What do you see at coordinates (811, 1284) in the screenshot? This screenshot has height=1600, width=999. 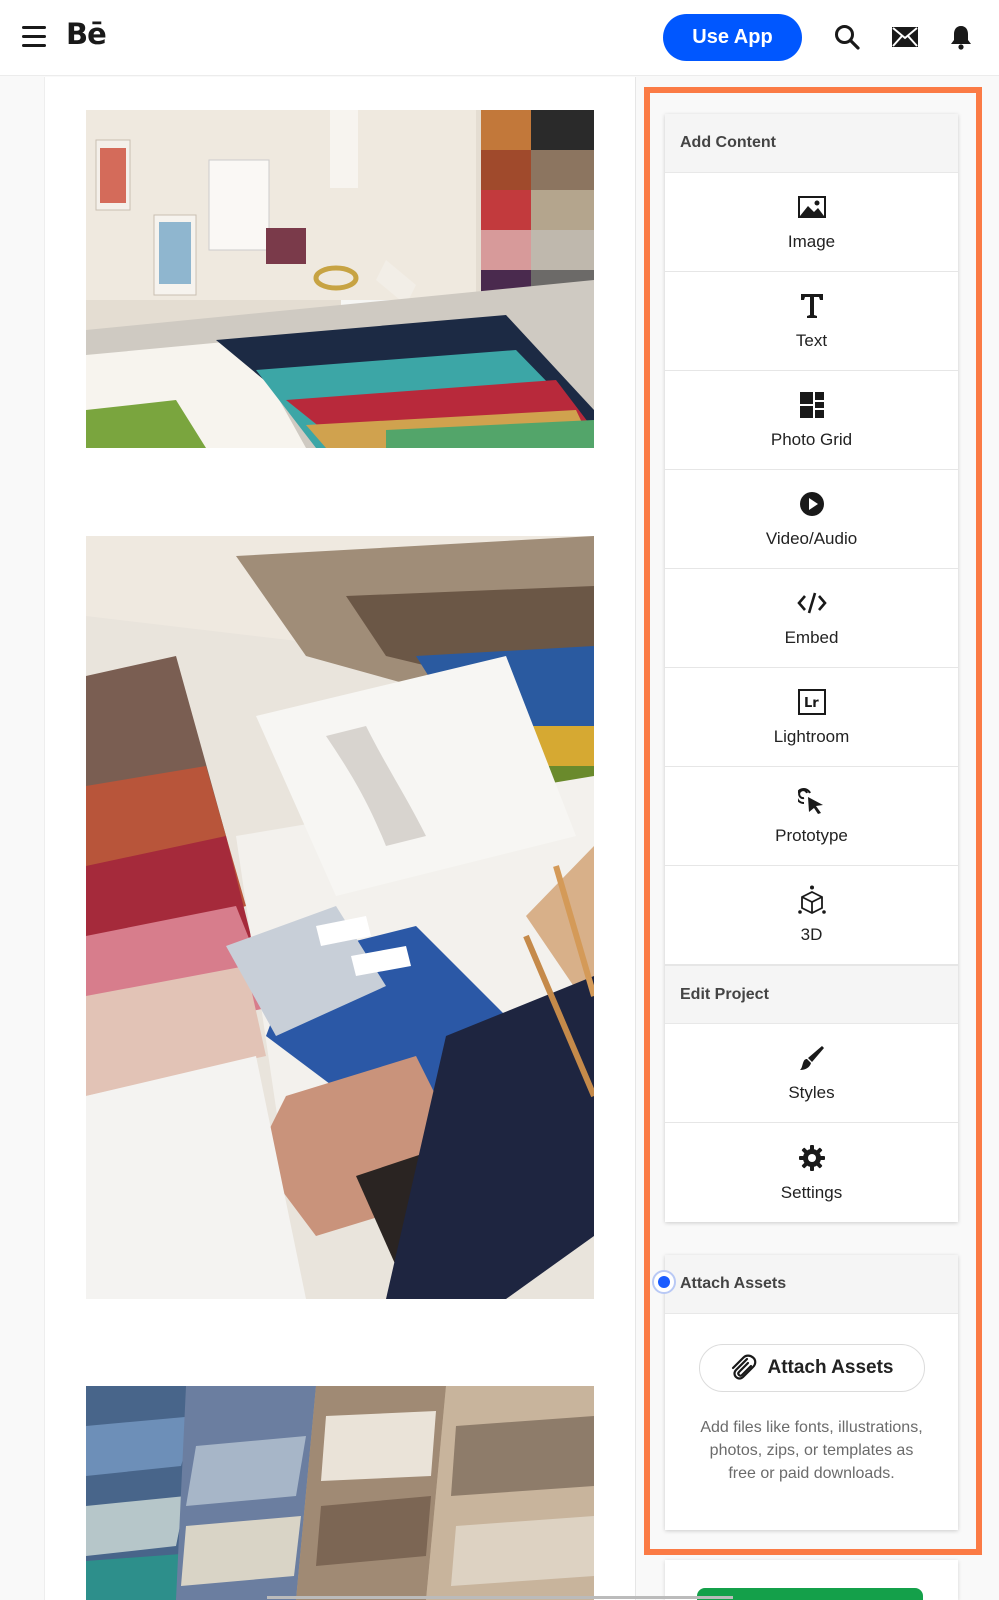 I see `attach-assets-heading: Attach Assets` at bounding box center [811, 1284].